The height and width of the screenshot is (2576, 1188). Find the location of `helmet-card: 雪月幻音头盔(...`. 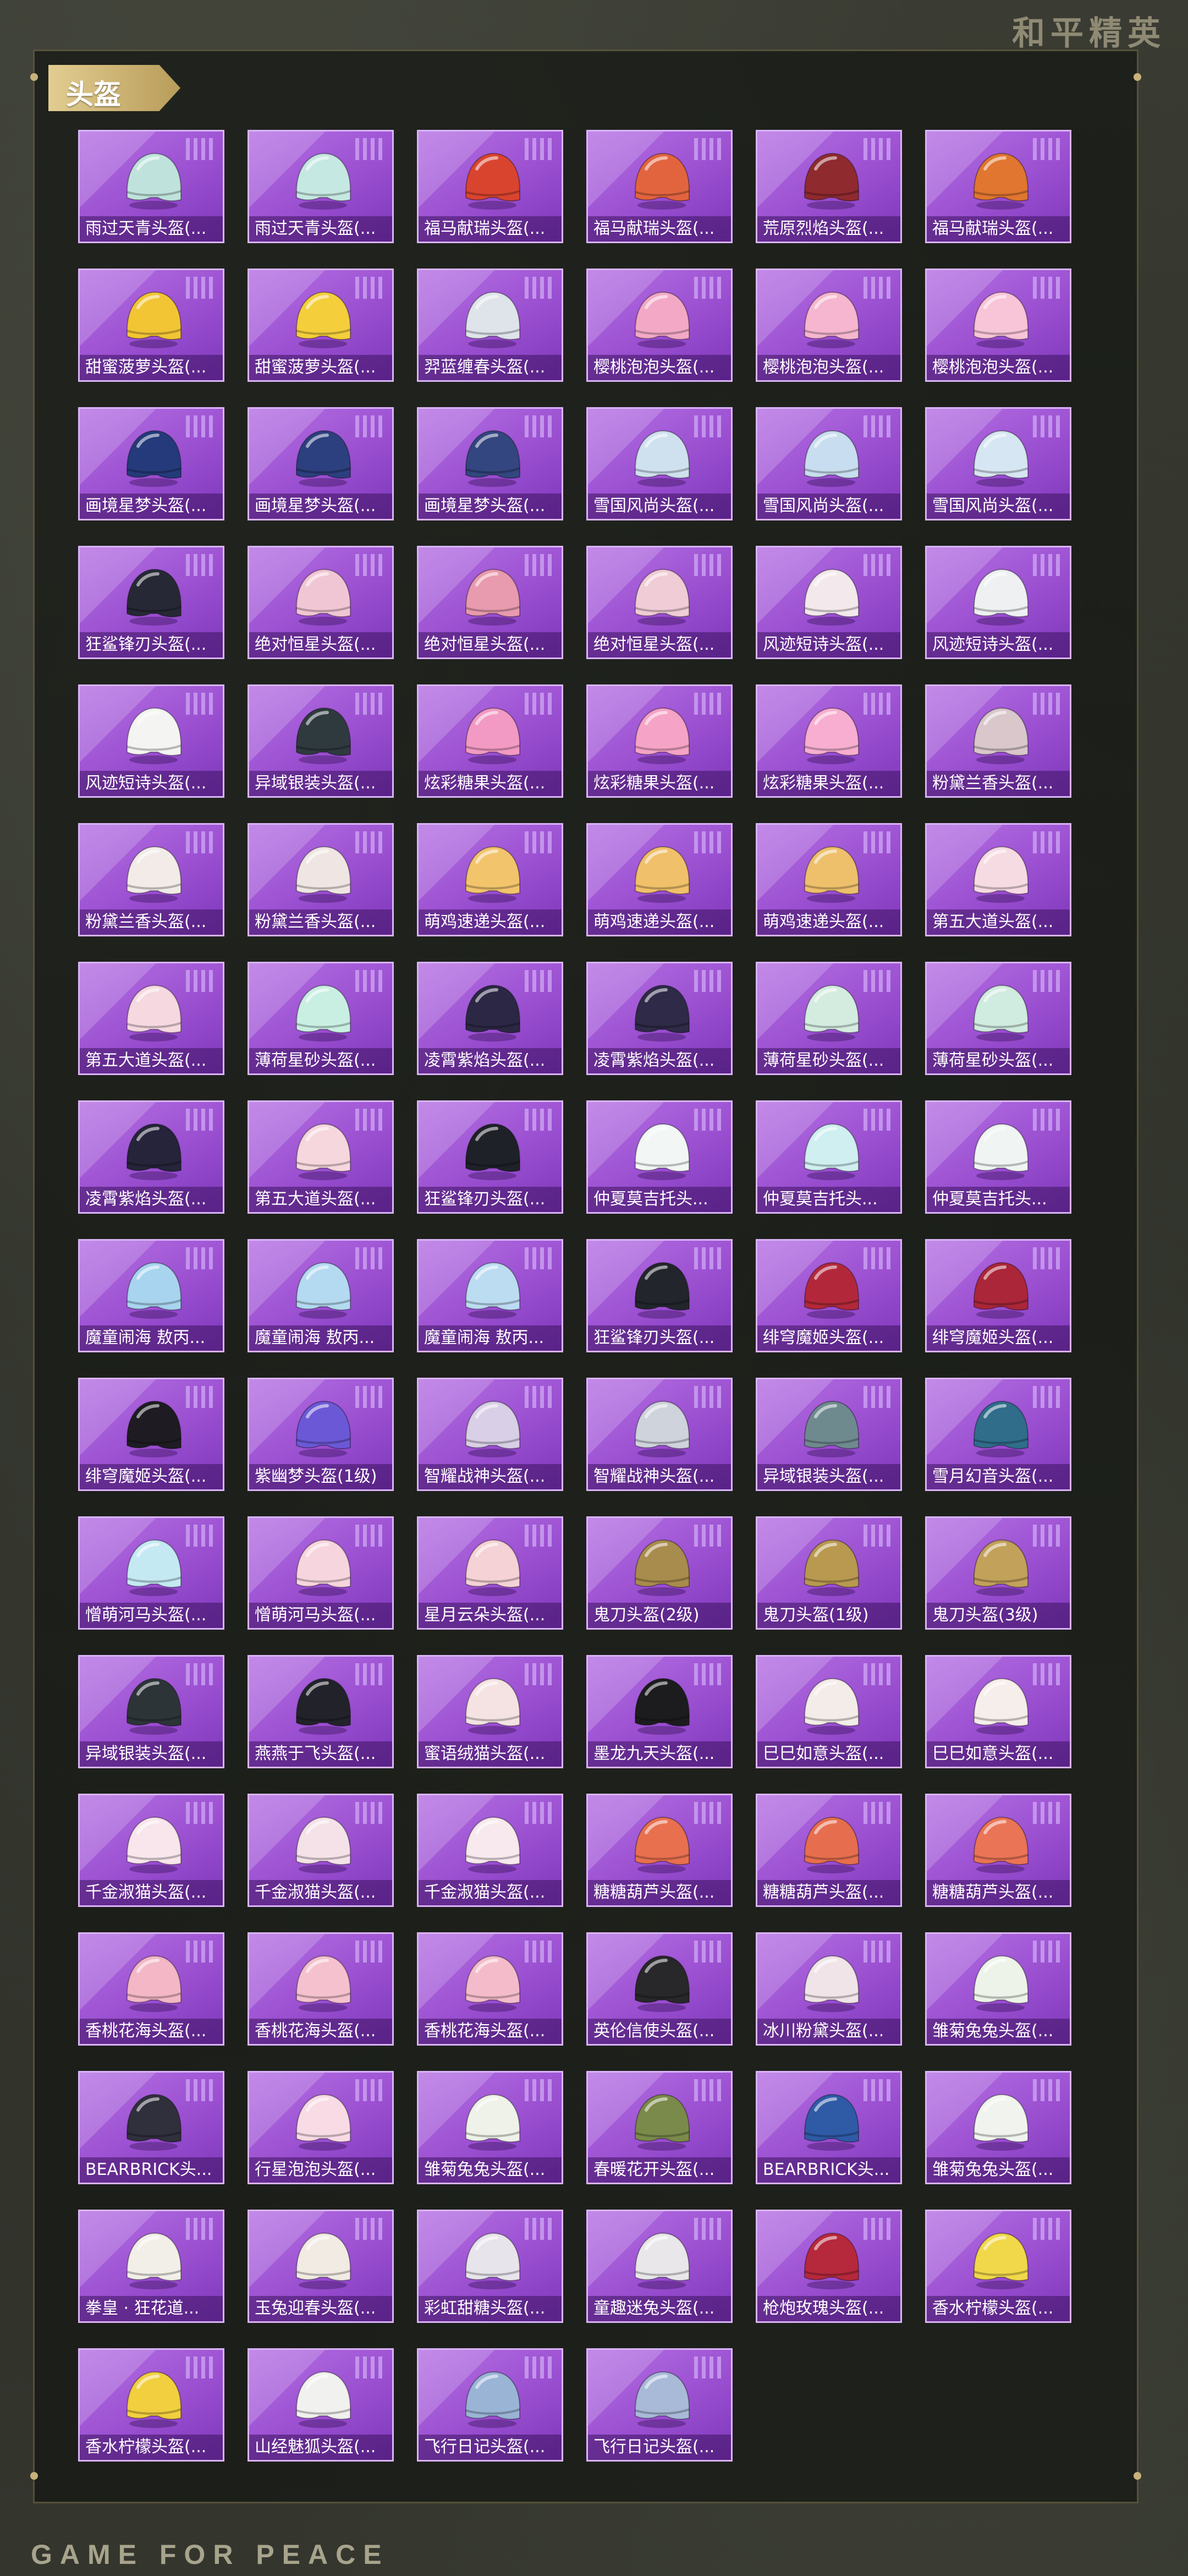

helmet-card: 雪月幻音头盔(... is located at coordinates (998, 1434).